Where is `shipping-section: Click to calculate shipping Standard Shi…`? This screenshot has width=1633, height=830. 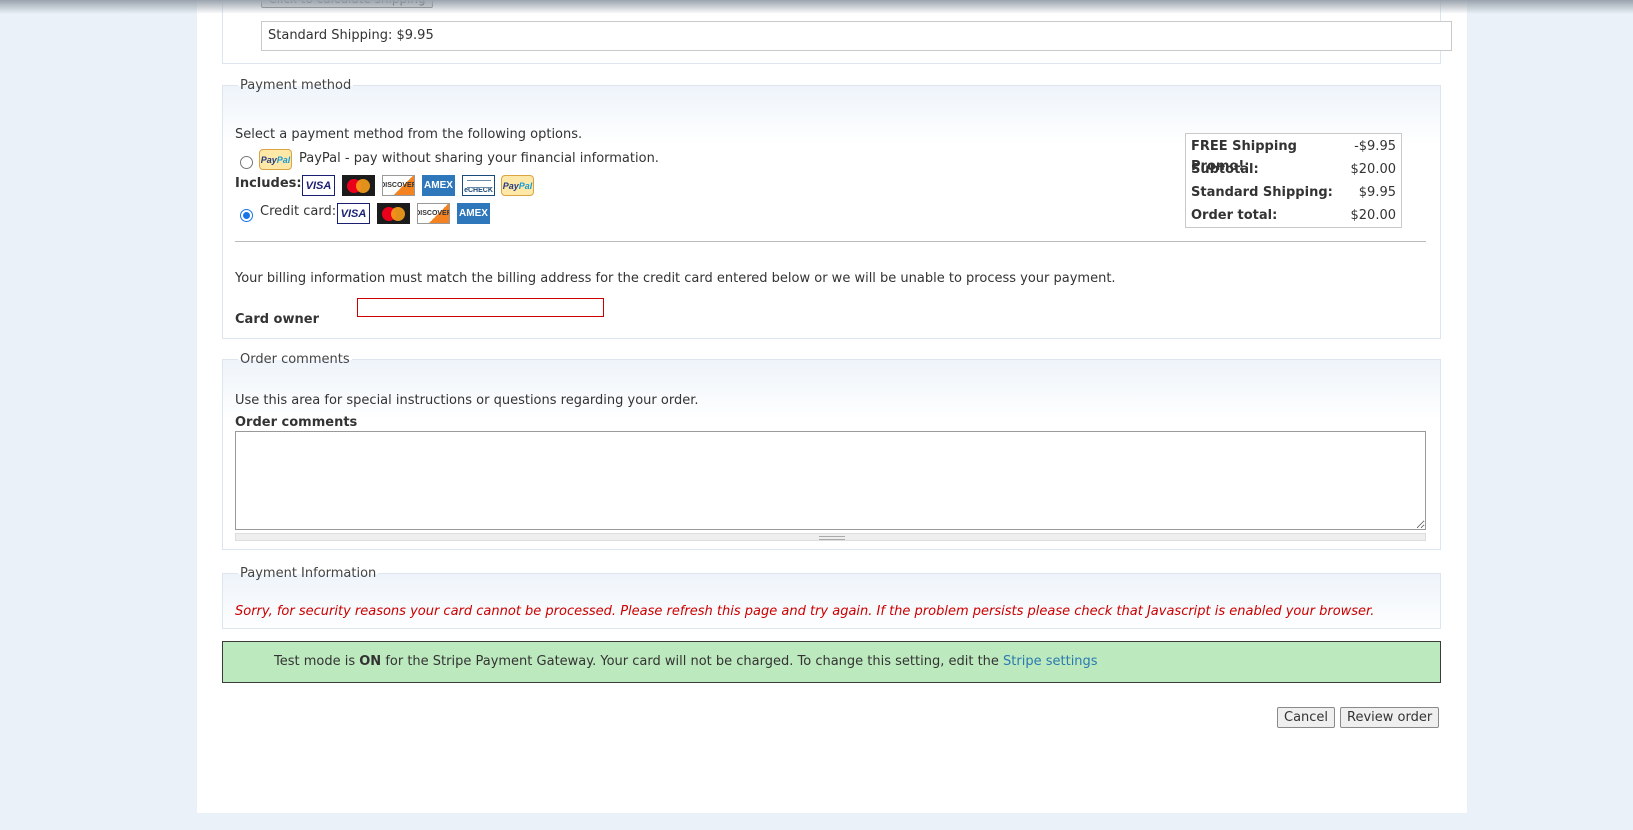 shipping-section: Click to calculate shipping Standard Shi… is located at coordinates (837, 32).